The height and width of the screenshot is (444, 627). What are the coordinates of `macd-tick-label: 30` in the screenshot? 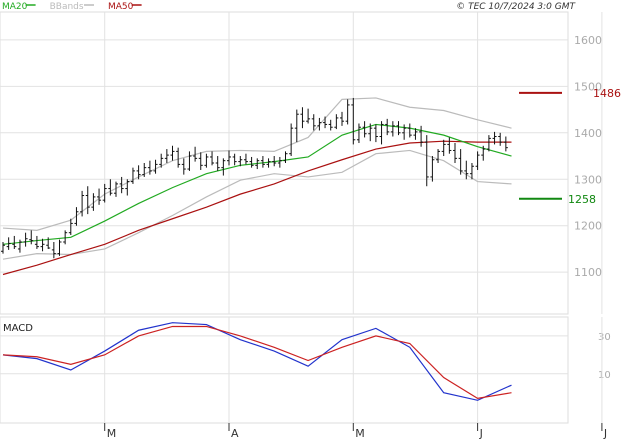 It's located at (604, 337).